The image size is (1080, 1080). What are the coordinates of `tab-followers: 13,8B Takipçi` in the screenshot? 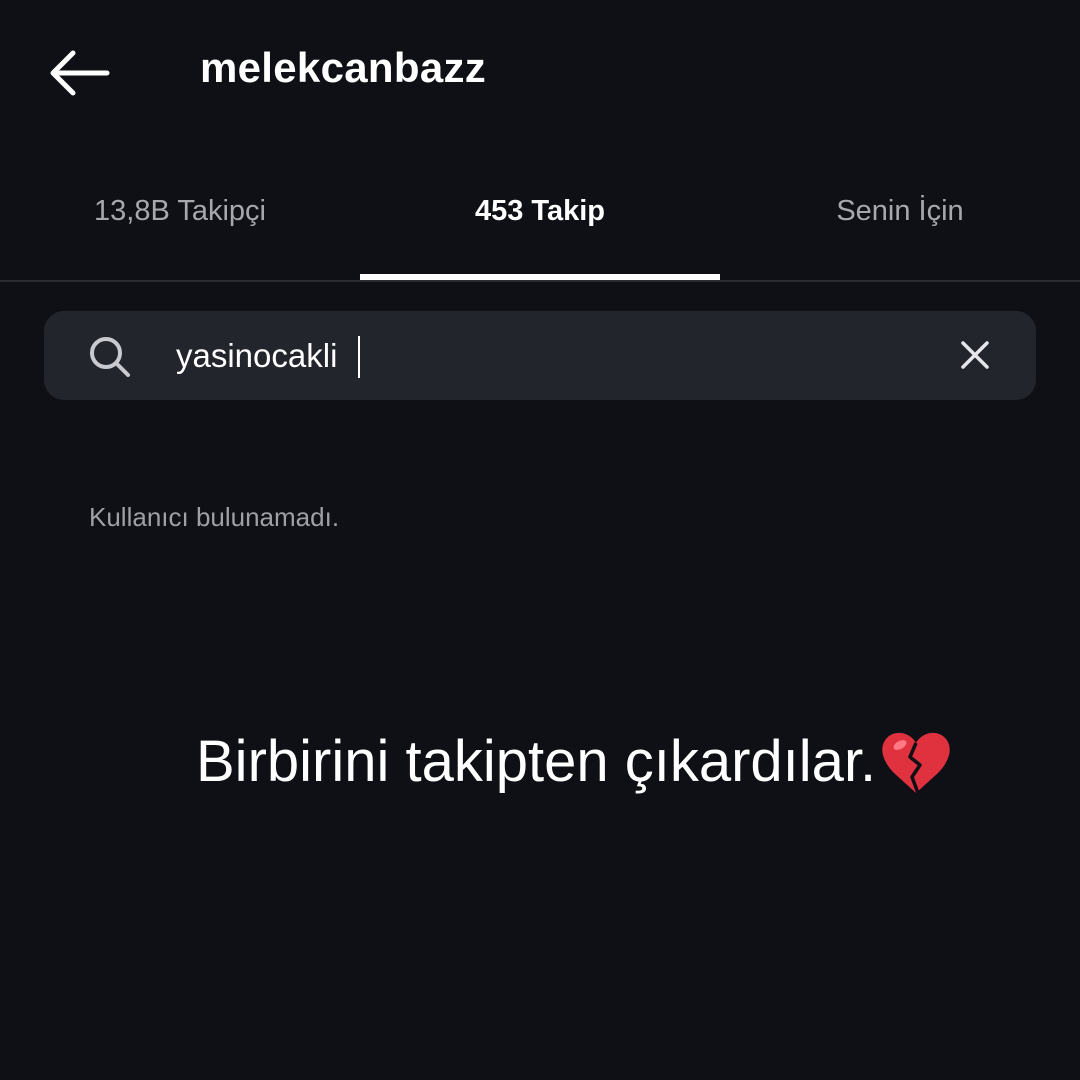 It's located at (180, 225).